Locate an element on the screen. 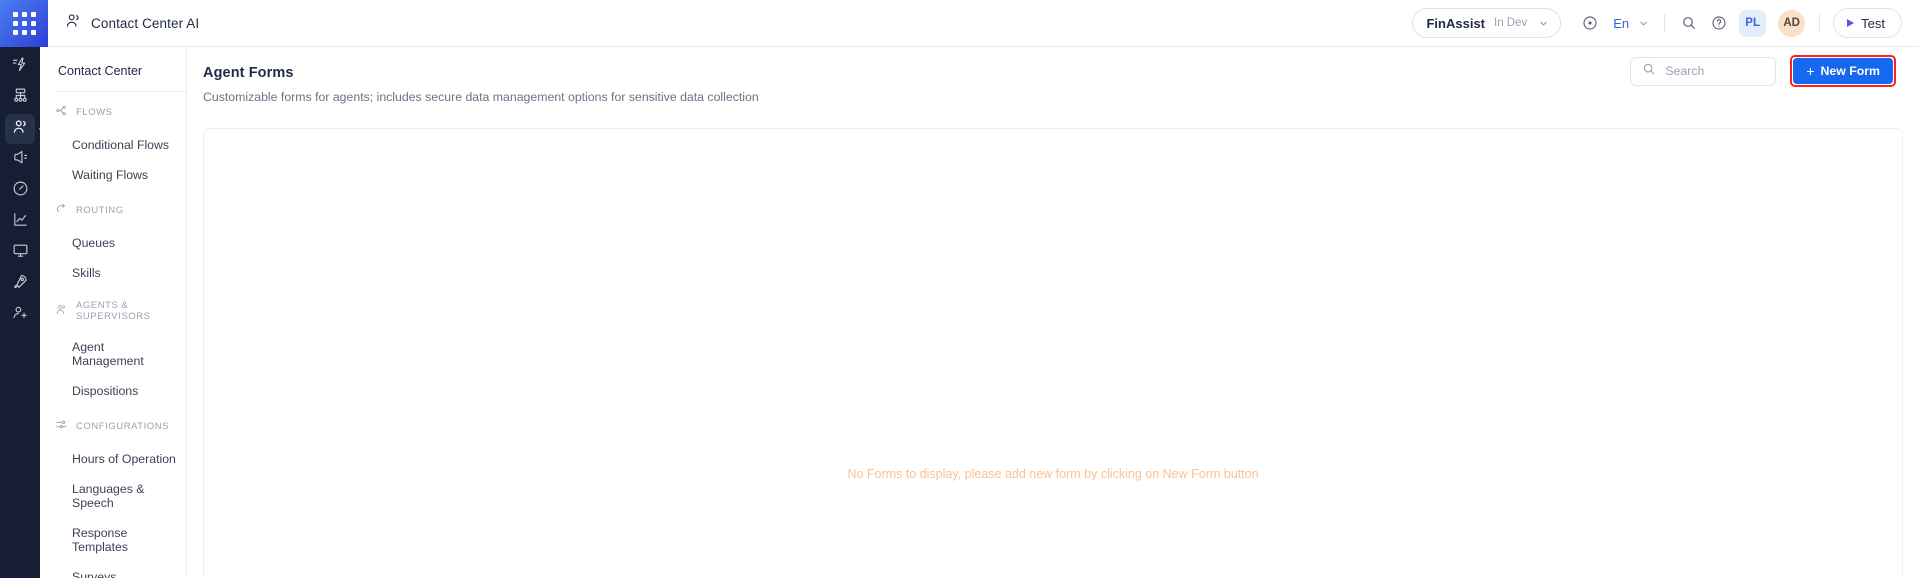 The width and height of the screenshot is (1919, 578). search-field is located at coordinates (1703, 71).